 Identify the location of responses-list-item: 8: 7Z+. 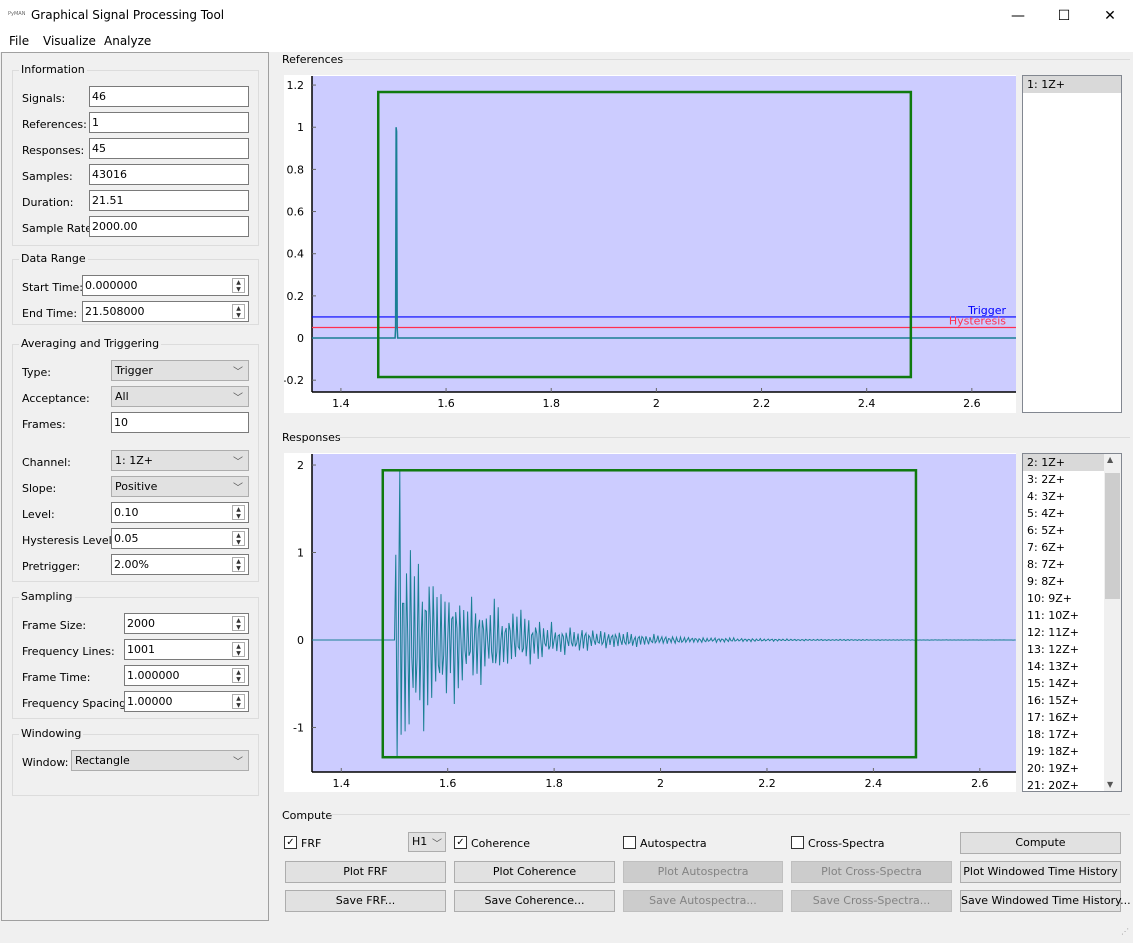
(1064, 564).